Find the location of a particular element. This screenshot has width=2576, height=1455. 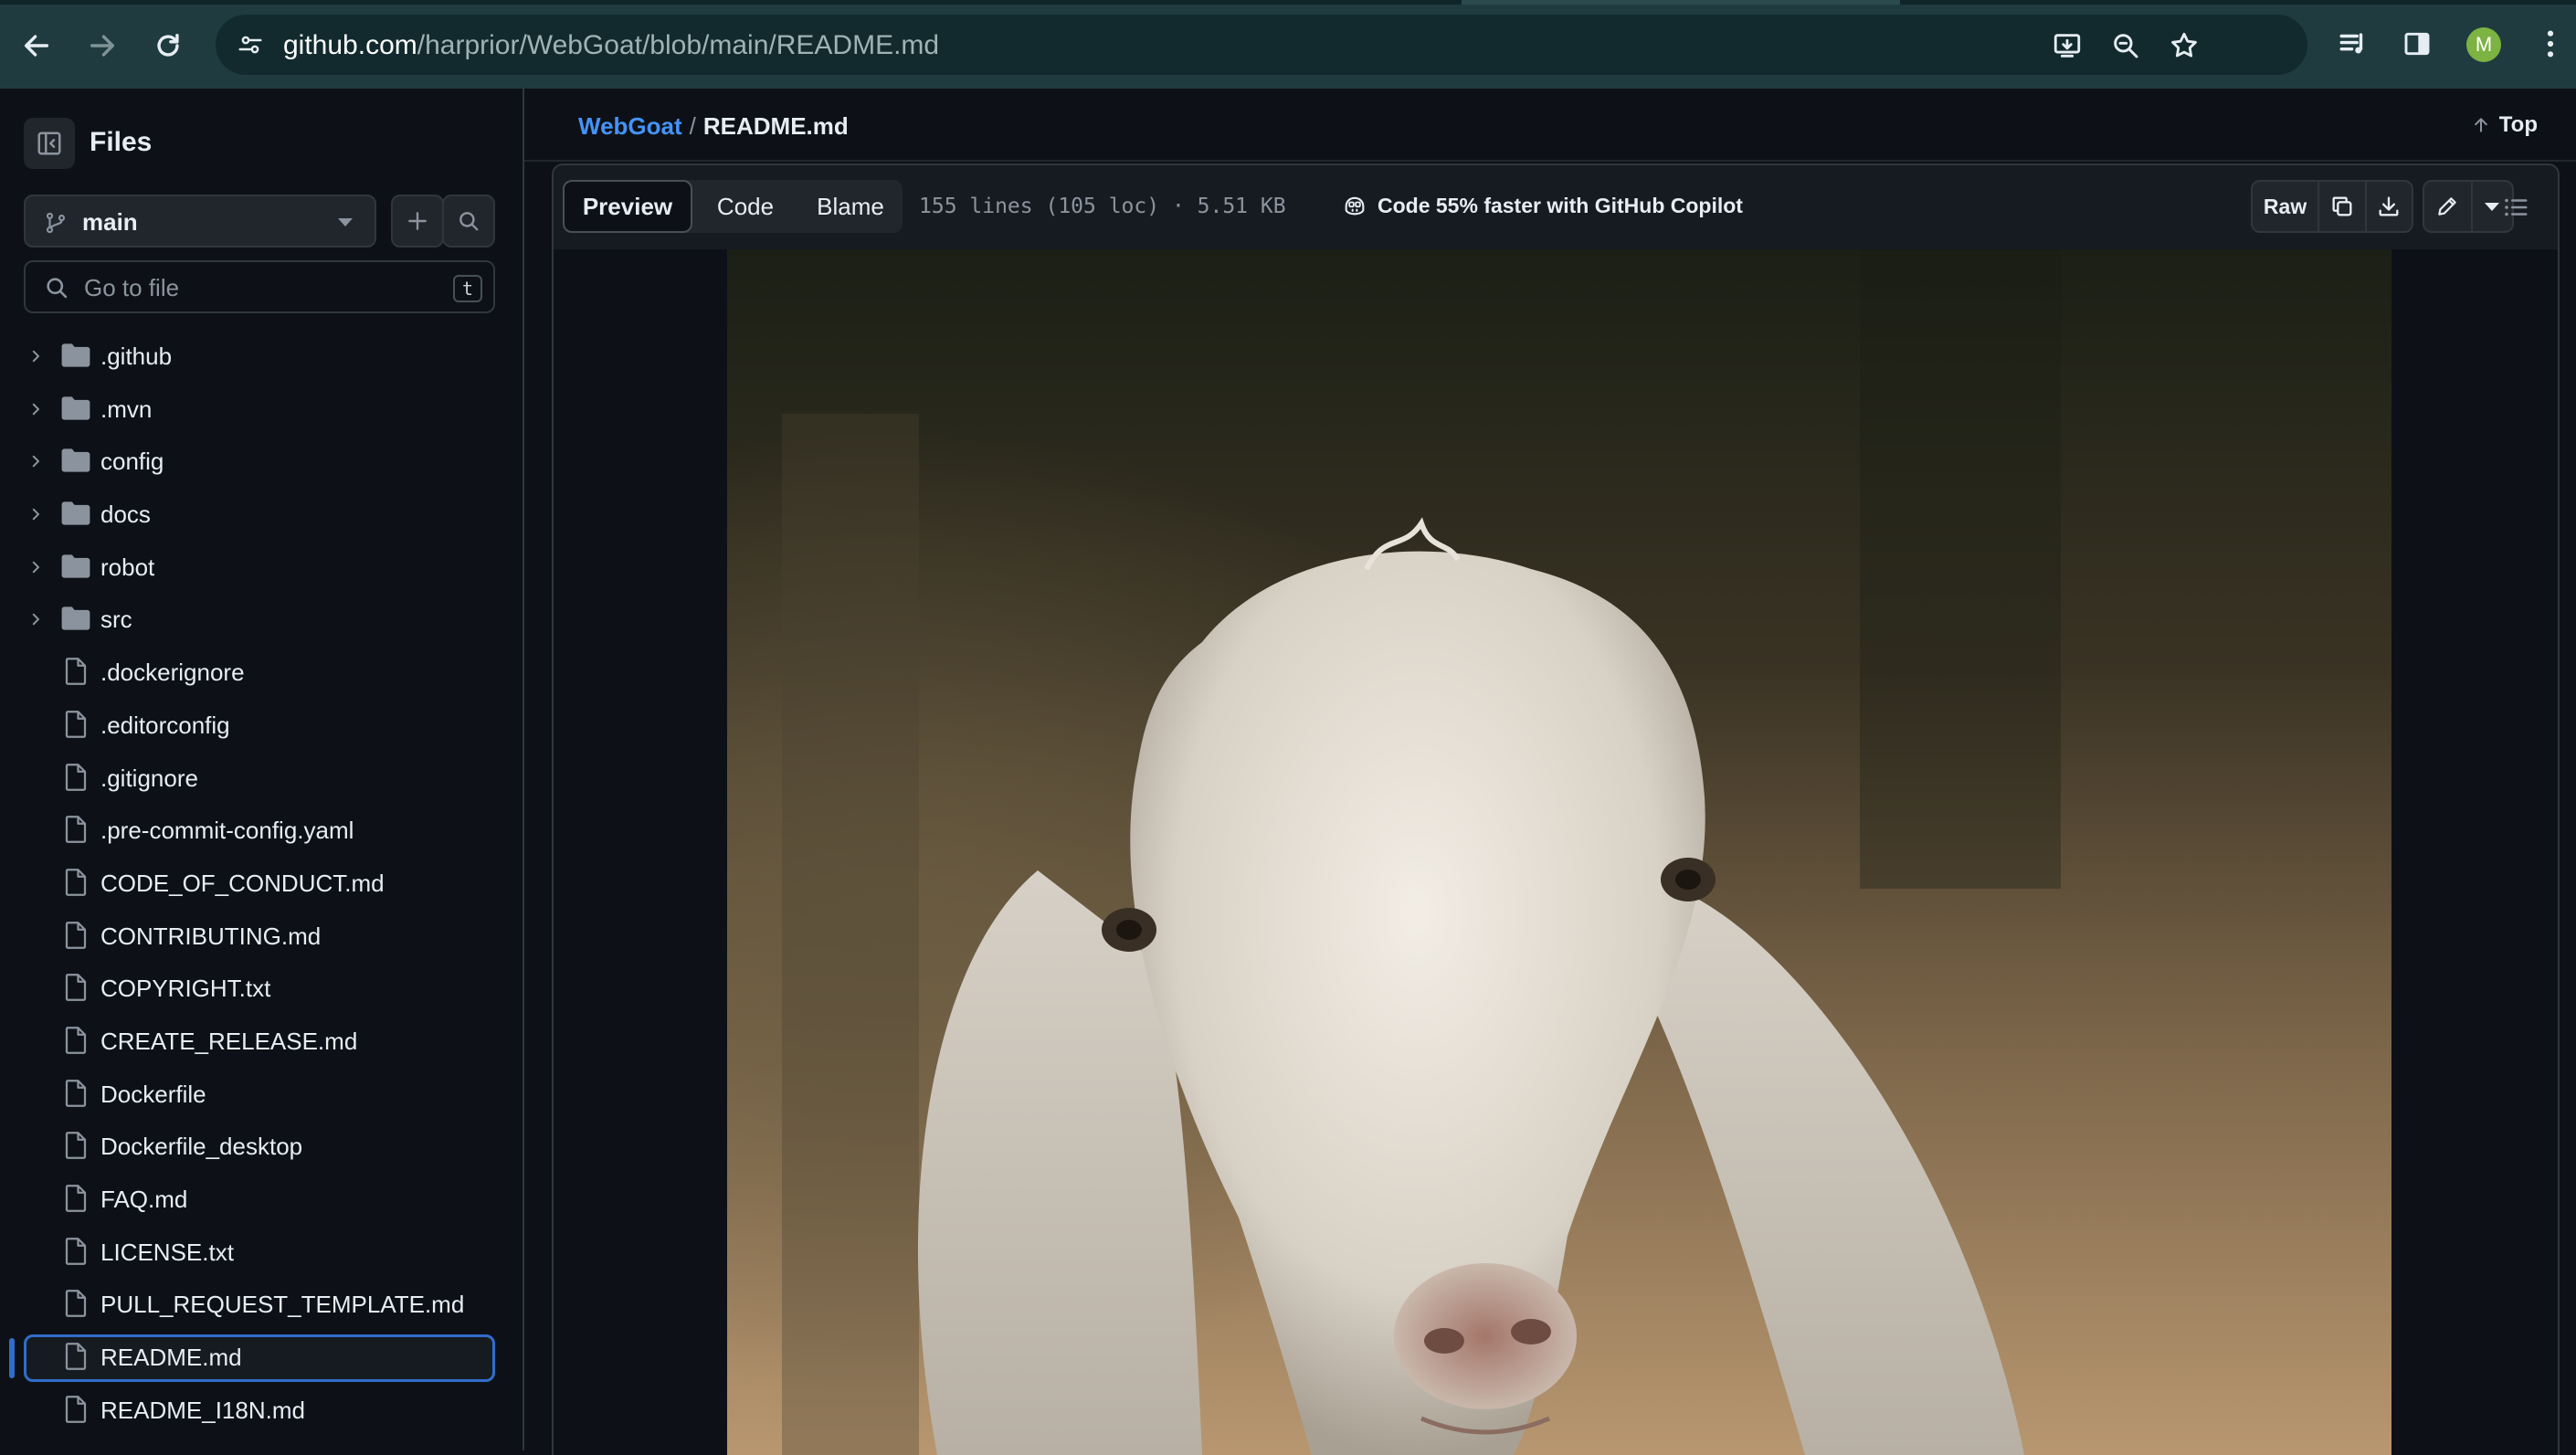

tree-item-label: src is located at coordinates (116, 620).